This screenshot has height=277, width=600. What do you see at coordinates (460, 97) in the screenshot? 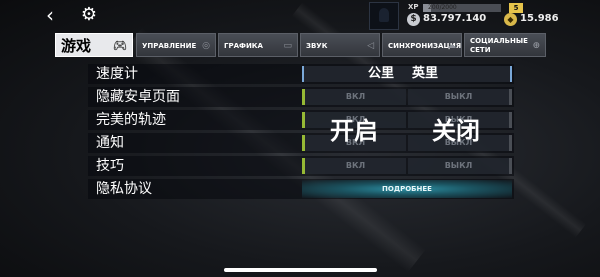
I see `hide-android-off-button: ВЫКЛ` at bounding box center [460, 97].